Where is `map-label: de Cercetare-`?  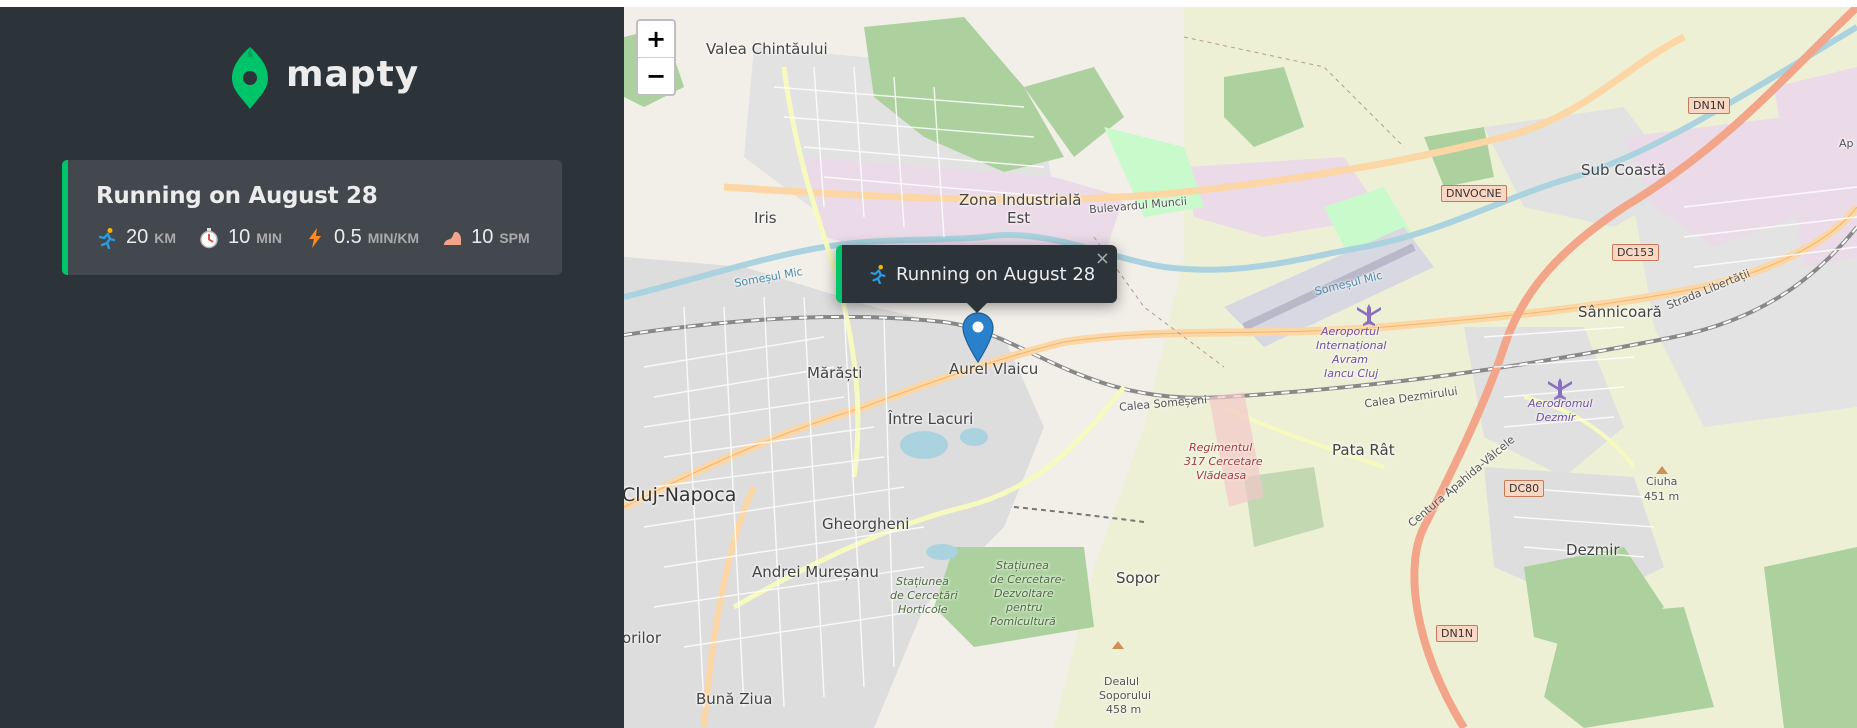
map-label: de Cercetare- is located at coordinates (1028, 579).